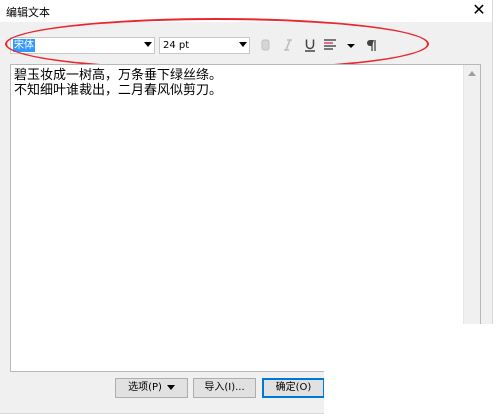 This screenshot has width=500, height=417. What do you see at coordinates (170, 387) in the screenshot?
I see `chevron-down-icon` at bounding box center [170, 387].